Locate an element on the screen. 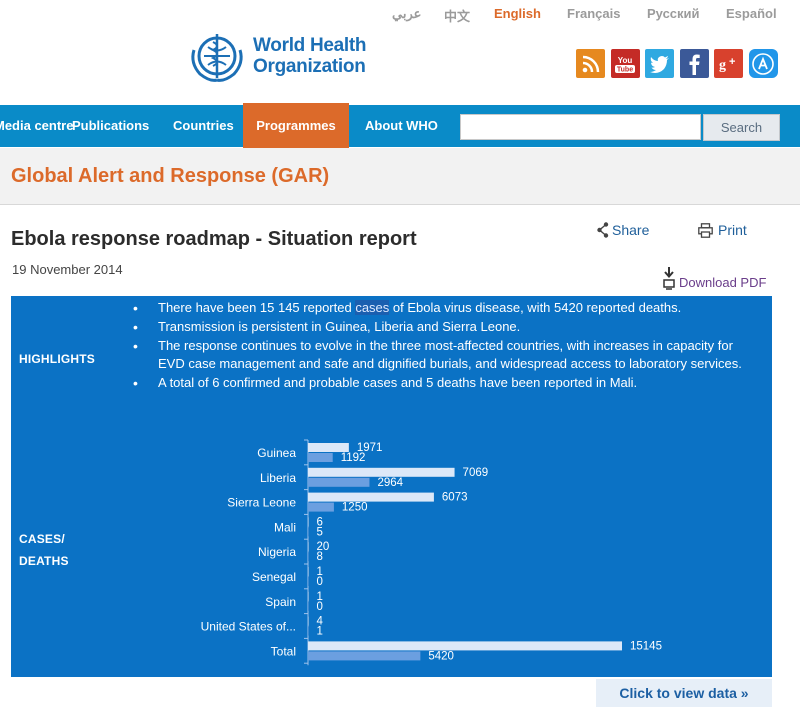 The height and width of the screenshot is (707, 800). language-link-english: English is located at coordinates (517, 13).